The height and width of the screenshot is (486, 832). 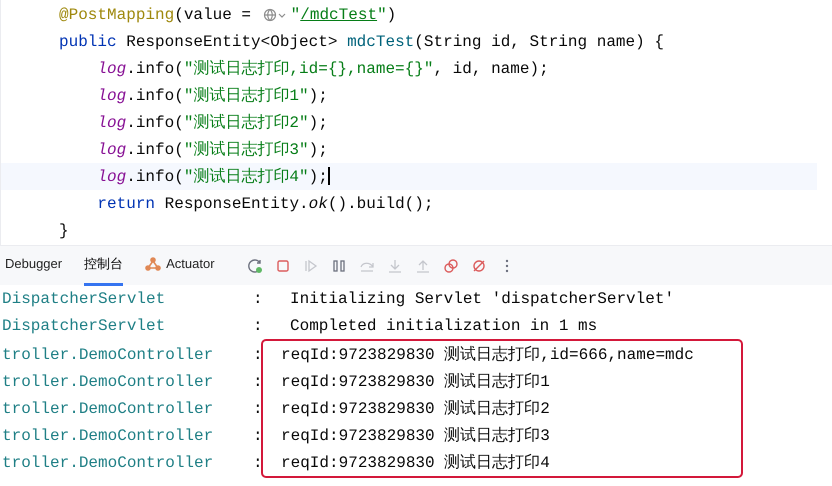 What do you see at coordinates (450, 266) in the screenshot?
I see `breakpoints-icon` at bounding box center [450, 266].